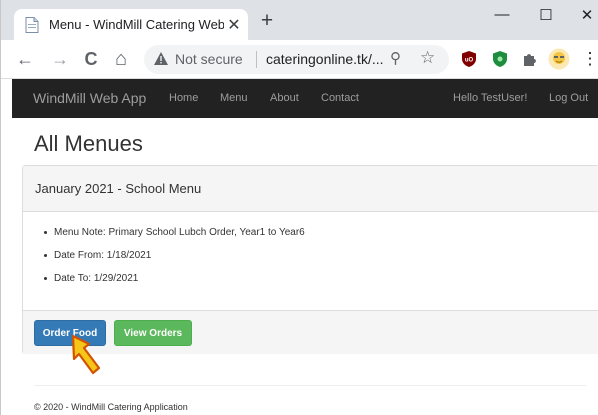 Image resolution: width=598 pixels, height=415 pixels. Describe the element at coordinates (588, 59) in the screenshot. I see `browser-menu-icon: ⋮` at that location.